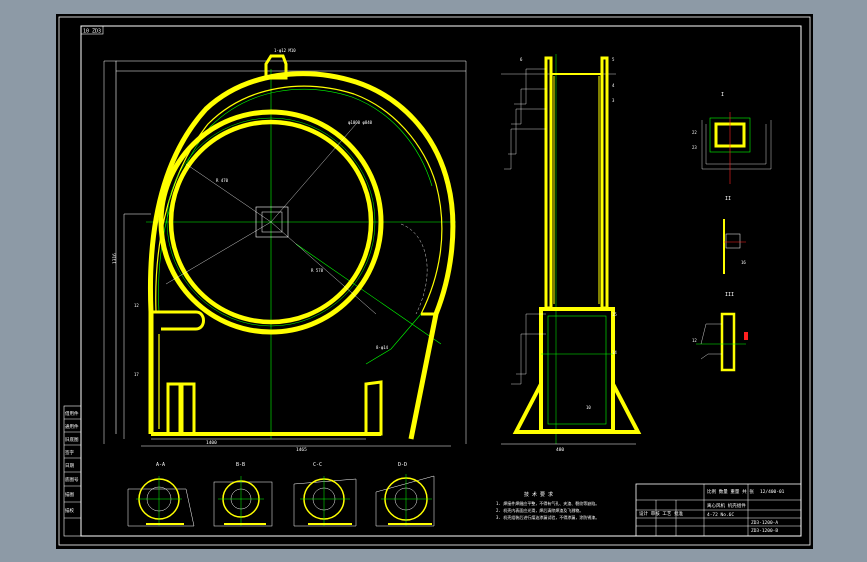 Image resolution: width=867 pixels, height=562 pixels. I want to click on radius-callout: R 470, so click(222, 180).